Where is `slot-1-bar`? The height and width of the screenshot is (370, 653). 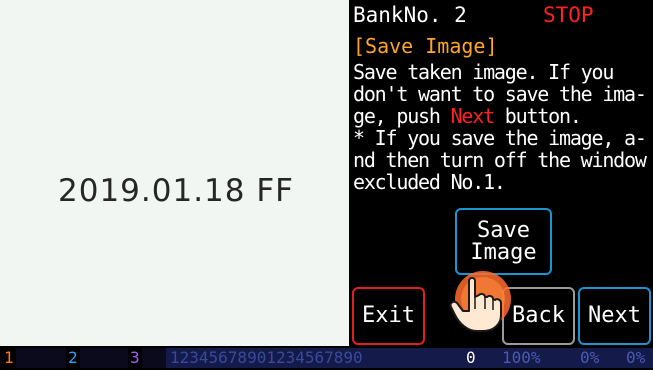
slot-1-bar is located at coordinates (41, 358).